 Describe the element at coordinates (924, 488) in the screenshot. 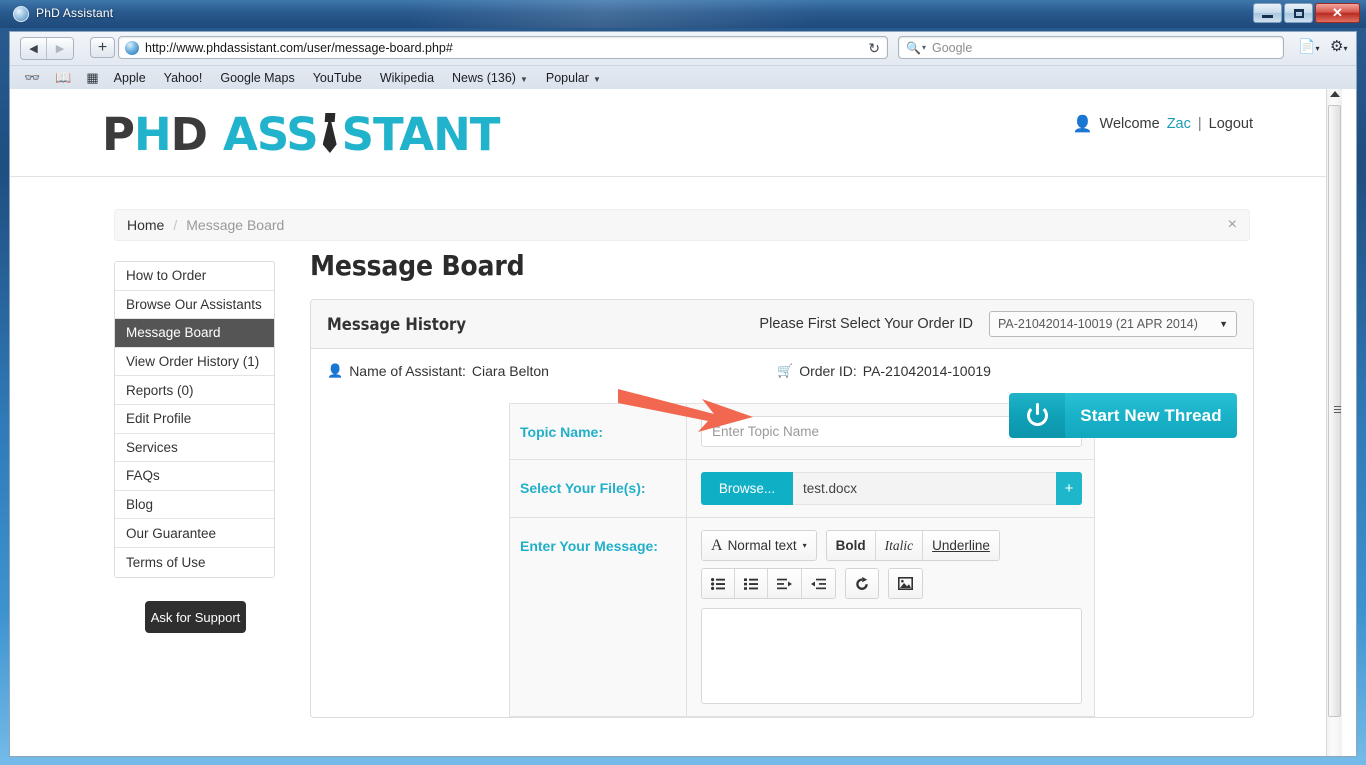

I see `selected-file-name: test.docx` at that location.